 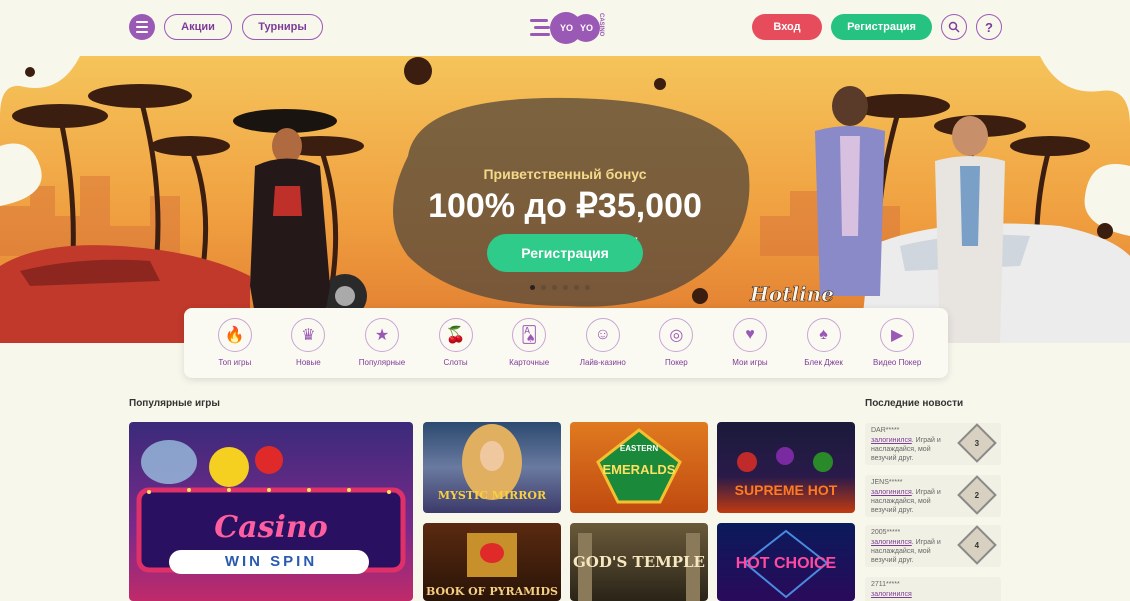 I want to click on latest-news-title: Последние новости, so click(x=914, y=403).